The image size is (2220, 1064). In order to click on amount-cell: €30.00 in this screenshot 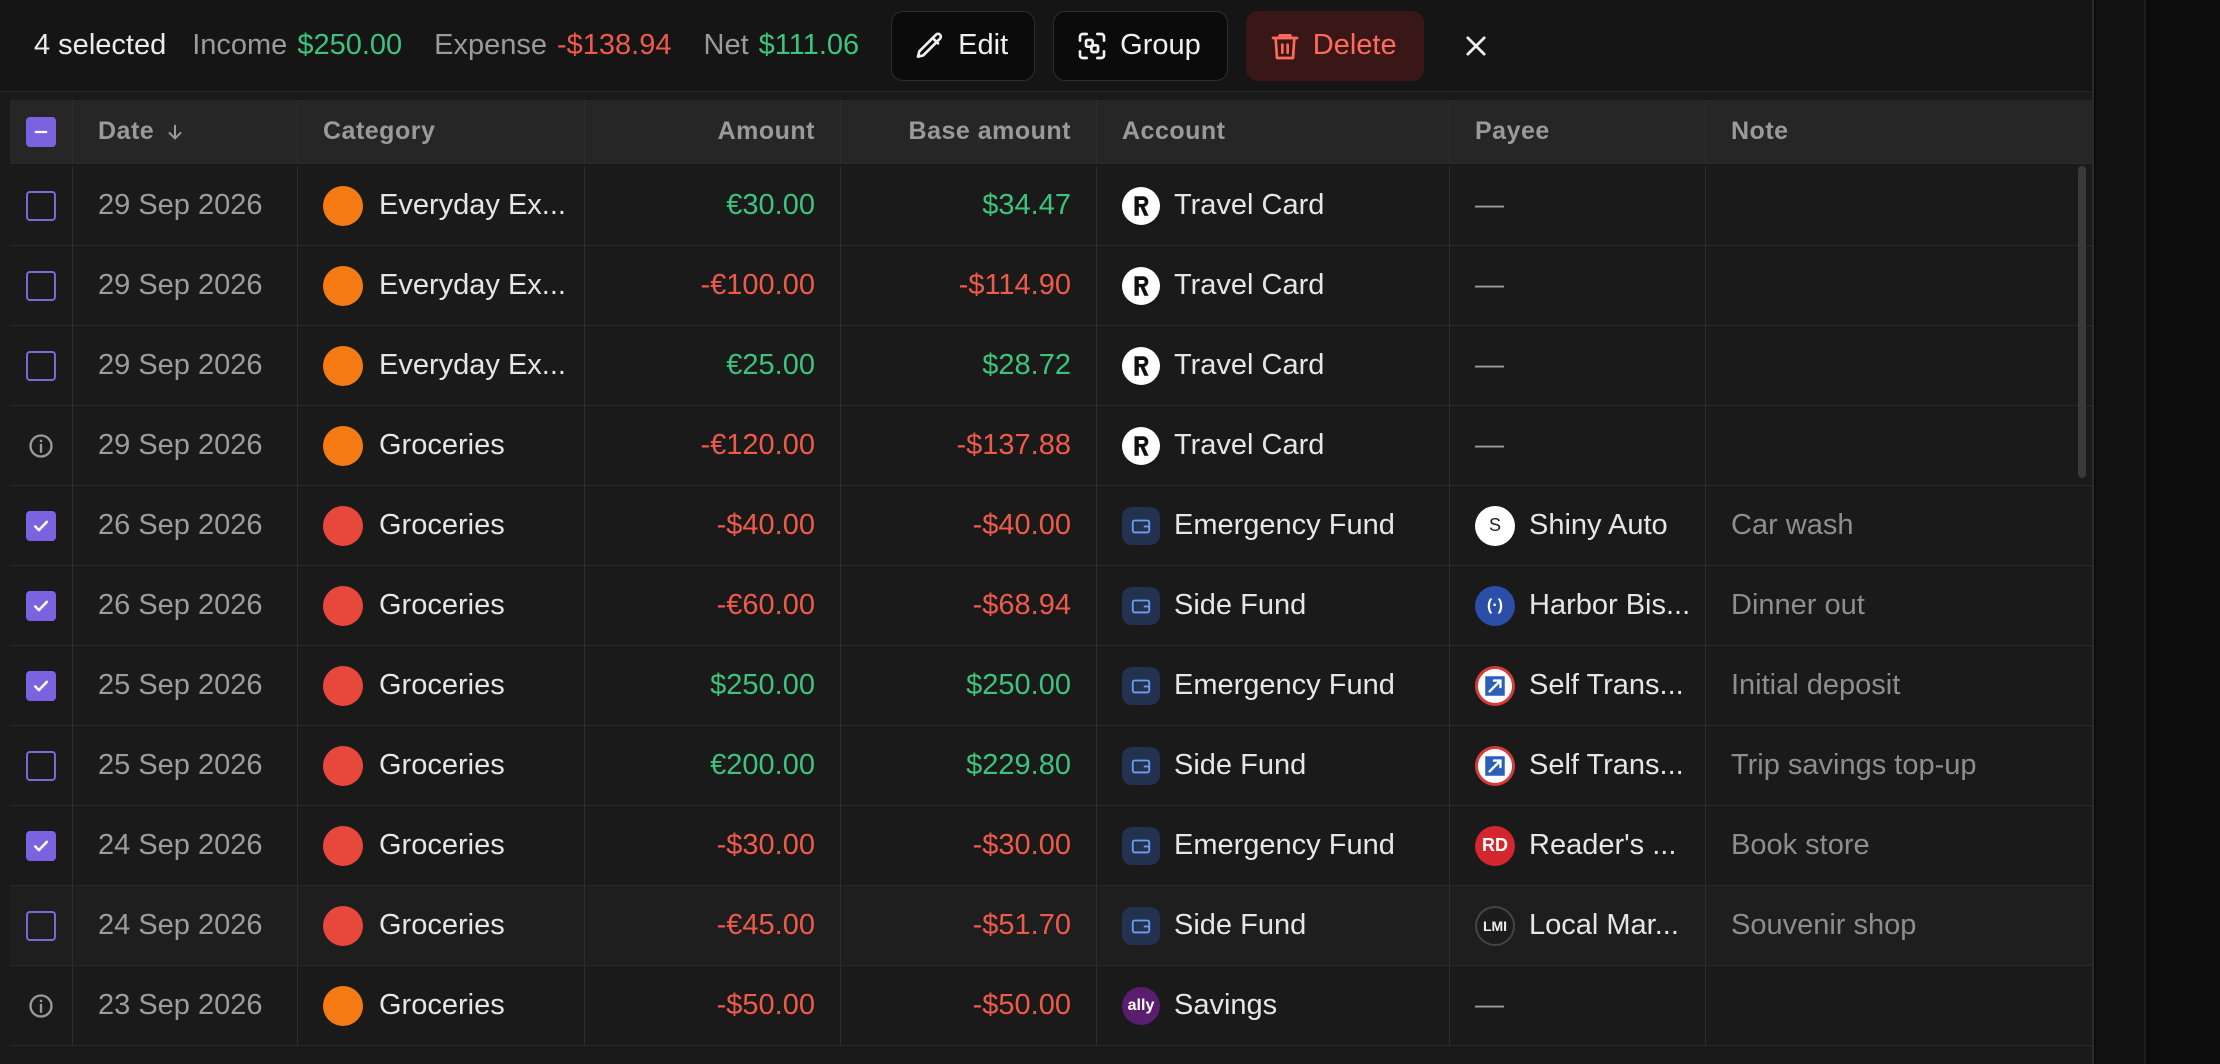, I will do `click(713, 205)`.